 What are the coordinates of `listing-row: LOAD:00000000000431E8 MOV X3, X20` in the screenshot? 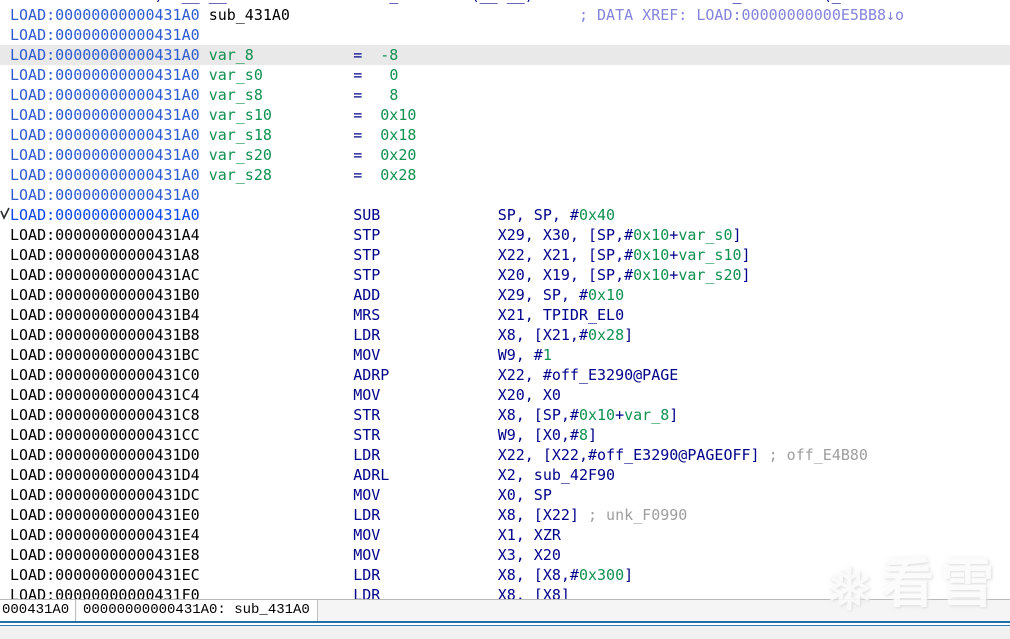 It's located at (505, 555).